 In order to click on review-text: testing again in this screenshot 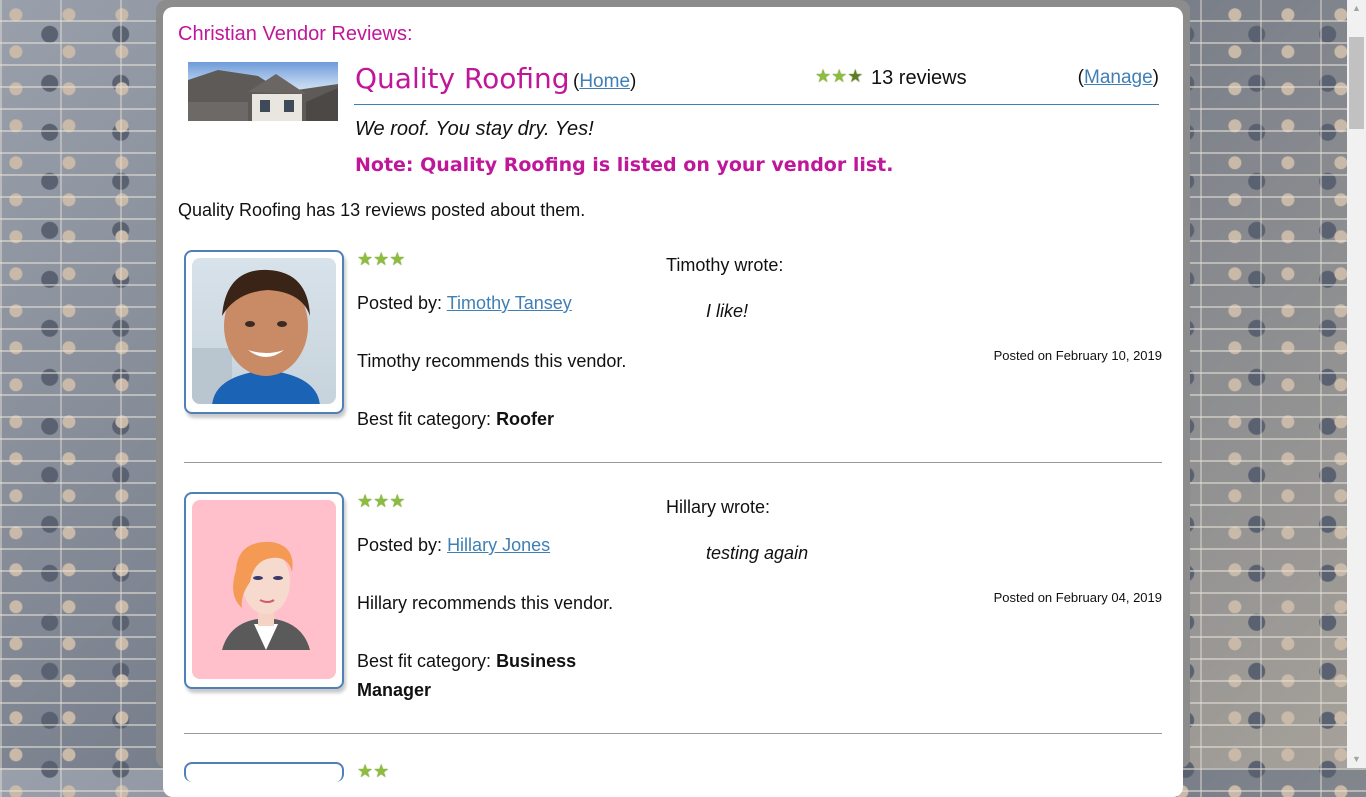, I will do `click(757, 553)`.